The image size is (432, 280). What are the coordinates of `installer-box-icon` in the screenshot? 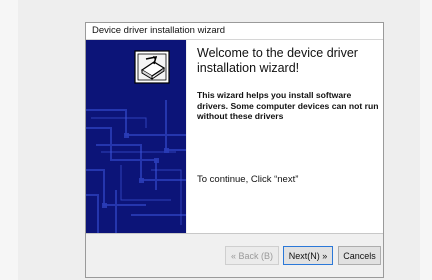 It's located at (152, 67).